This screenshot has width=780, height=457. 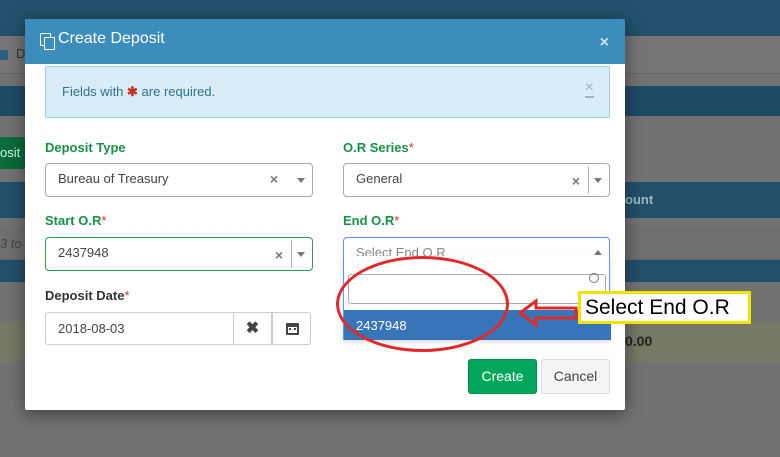 I want to click on calendar-button, so click(x=291, y=328).